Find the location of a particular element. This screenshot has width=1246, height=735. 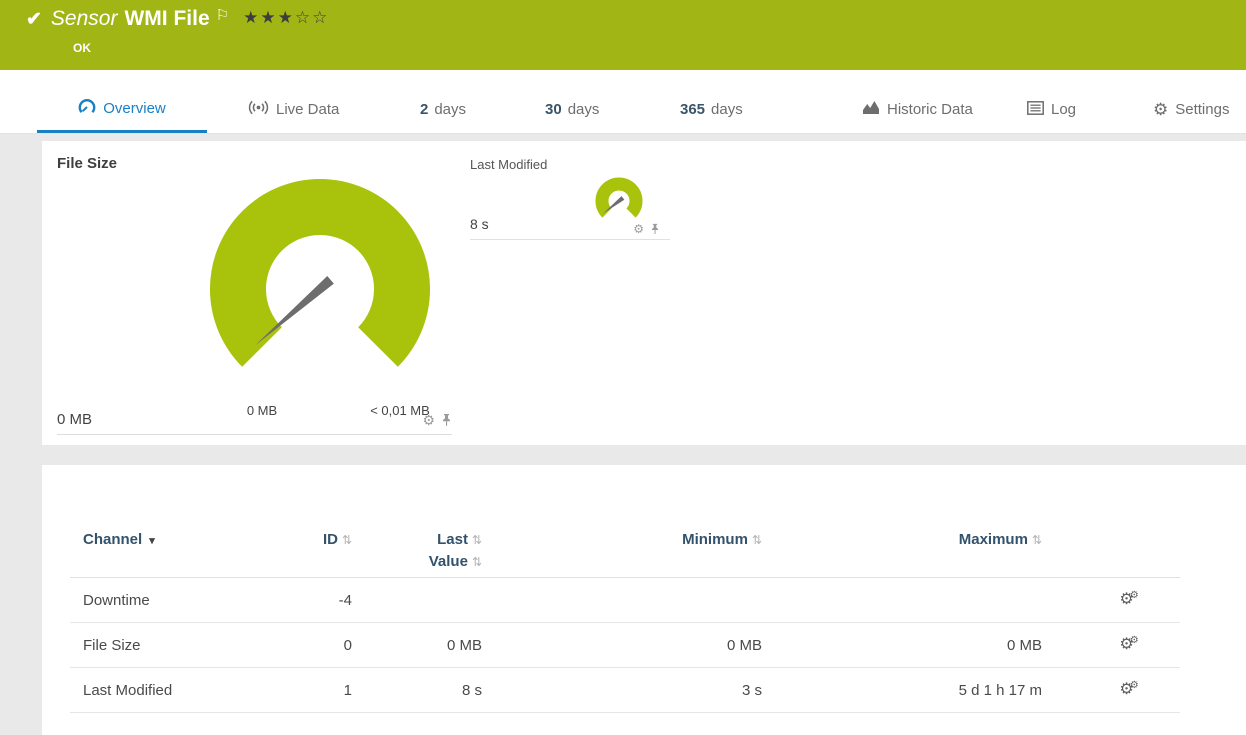

tab-historic-data: Historic Data is located at coordinates (917, 109).